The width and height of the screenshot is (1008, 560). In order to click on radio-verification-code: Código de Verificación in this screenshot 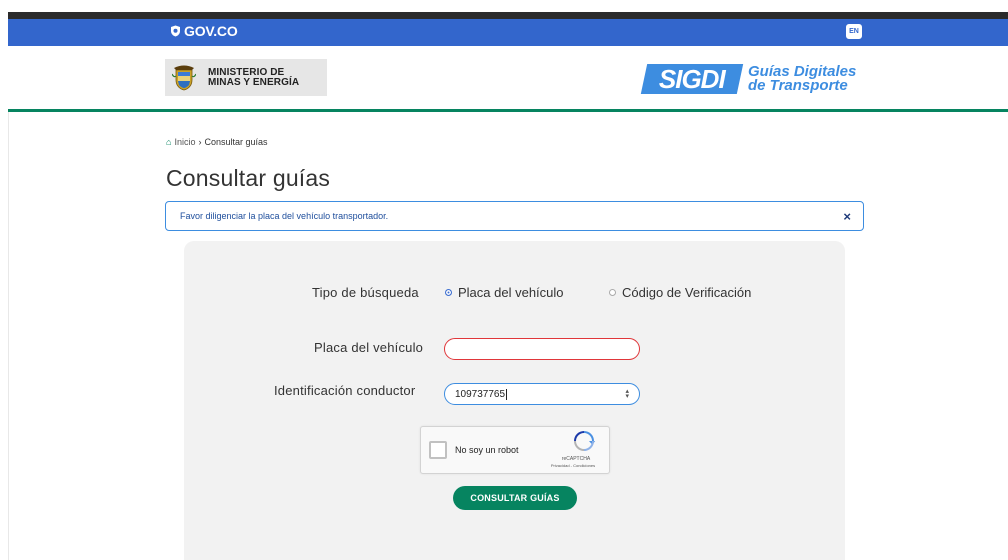, I will do `click(680, 292)`.